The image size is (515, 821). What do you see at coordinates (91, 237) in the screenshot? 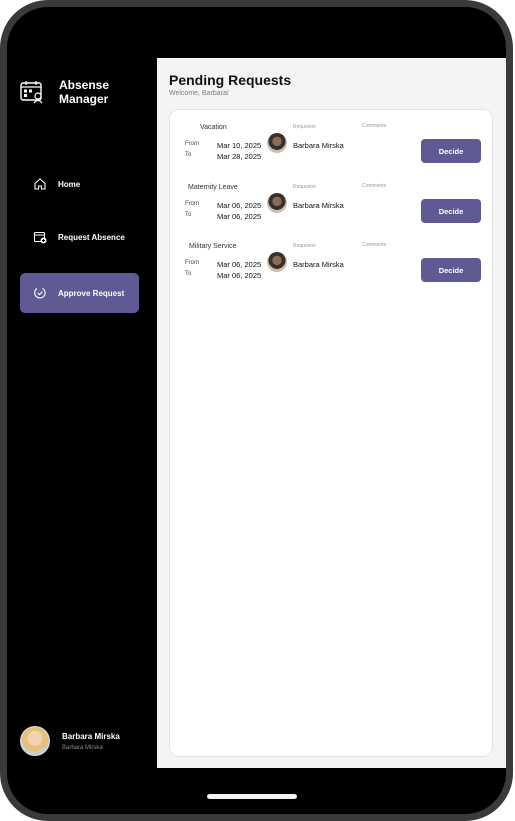
I see `sidebar-item-label: Request Absence` at bounding box center [91, 237].